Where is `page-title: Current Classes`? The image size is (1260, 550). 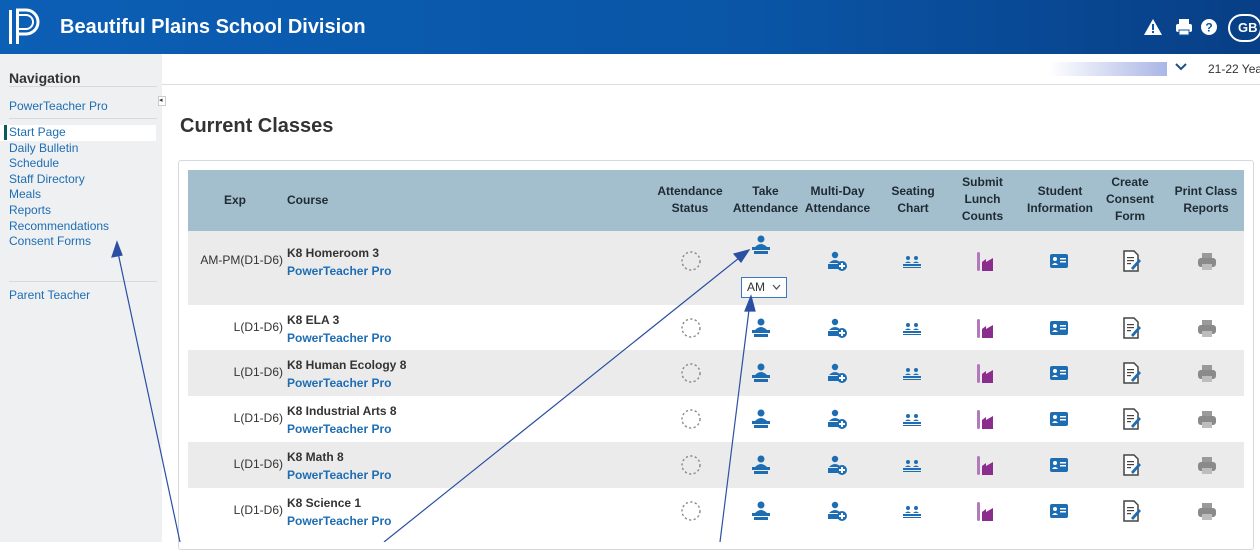 page-title: Current Classes is located at coordinates (257, 126).